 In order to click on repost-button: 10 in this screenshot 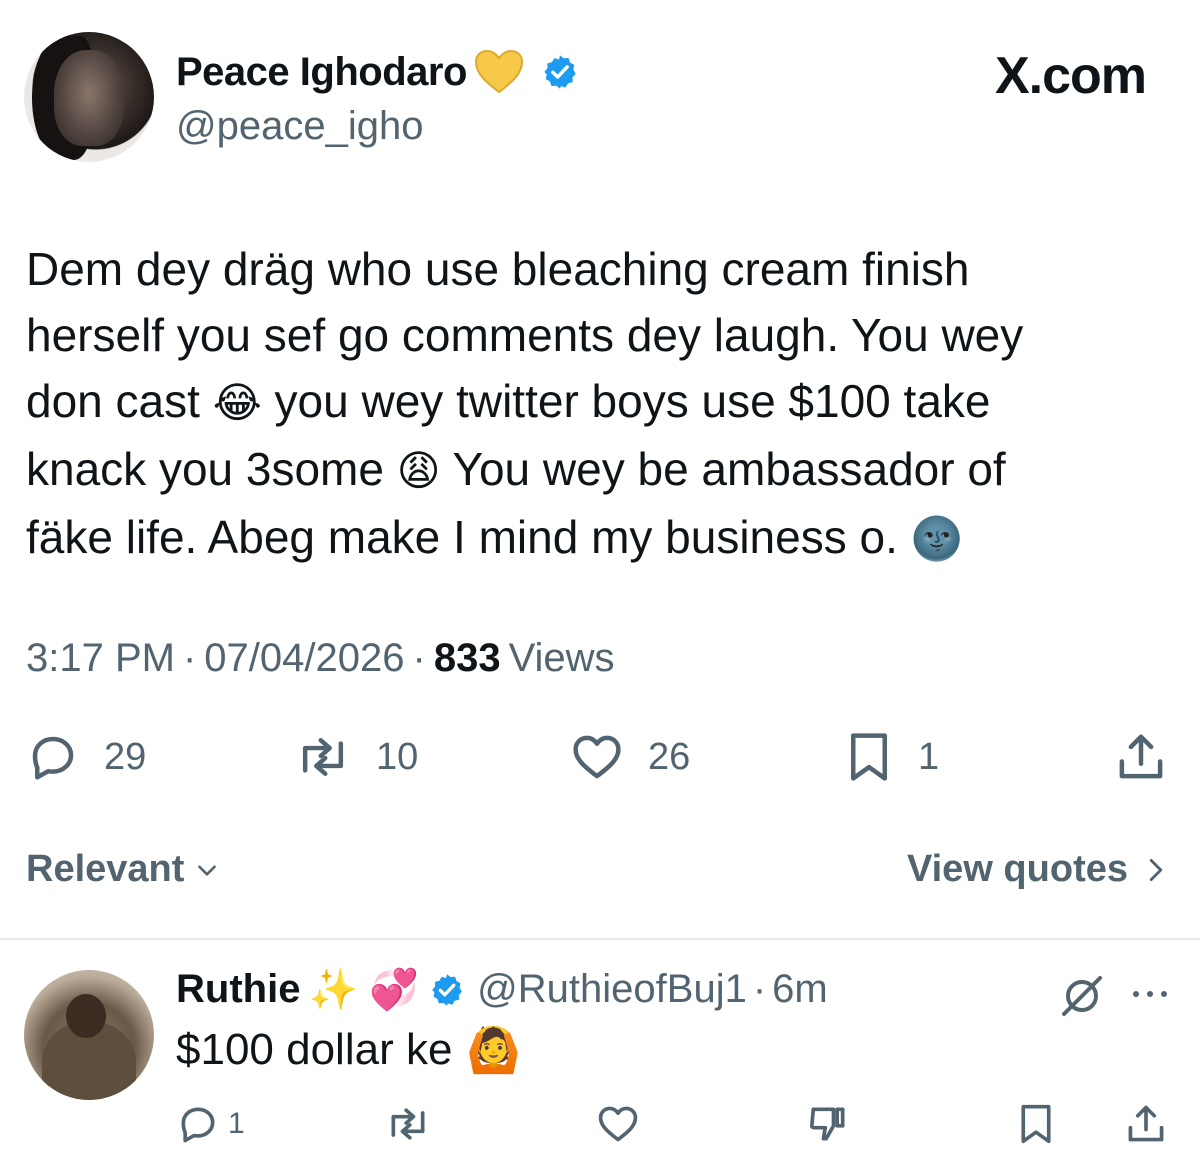, I will do `click(356, 757)`.